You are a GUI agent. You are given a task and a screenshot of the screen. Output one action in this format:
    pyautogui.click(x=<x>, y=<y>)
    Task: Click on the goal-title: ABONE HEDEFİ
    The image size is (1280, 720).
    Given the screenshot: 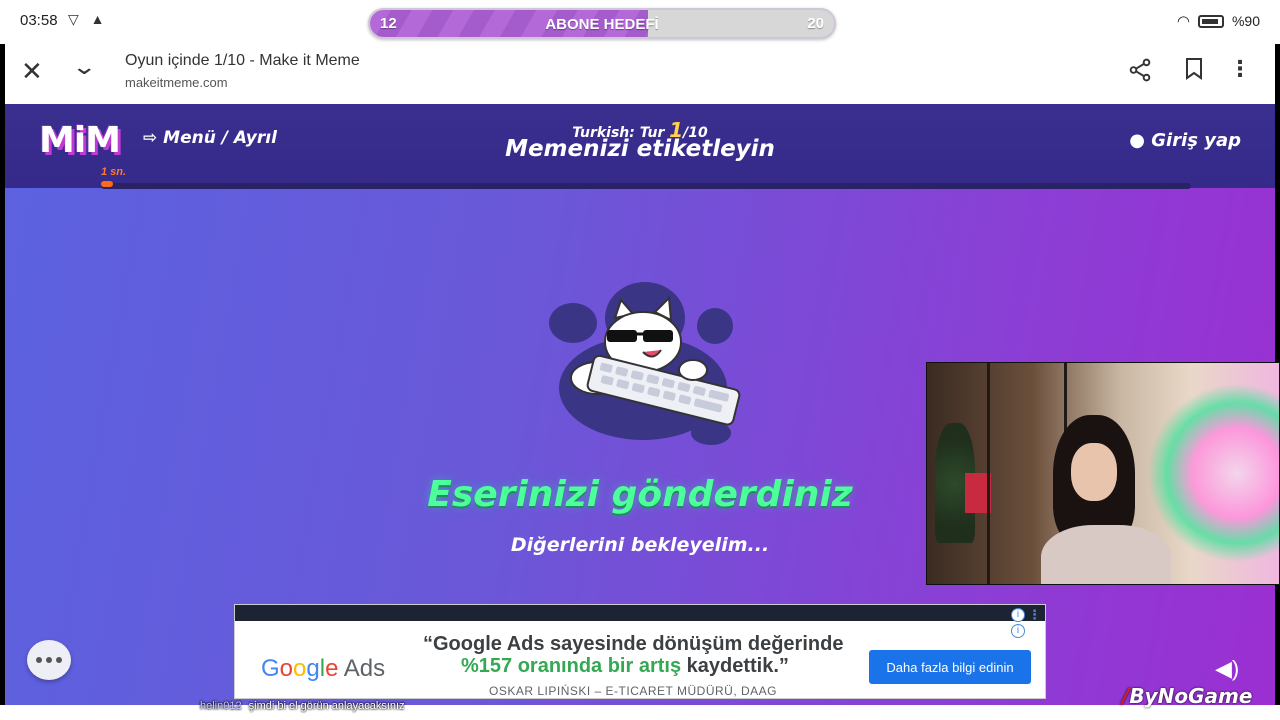 What is the action you would take?
    pyautogui.click(x=602, y=24)
    